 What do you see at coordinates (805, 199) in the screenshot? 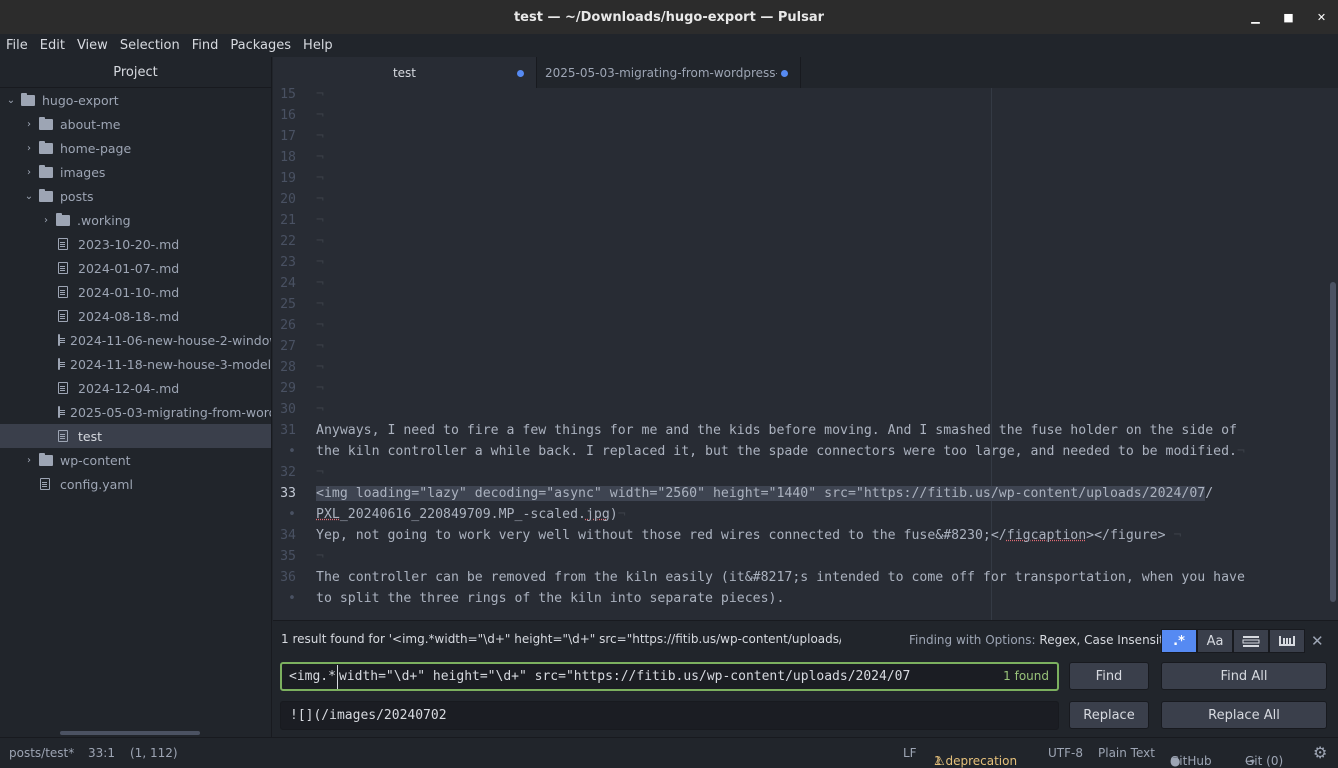
I see `editor-empty-line: 20 ¬` at bounding box center [805, 199].